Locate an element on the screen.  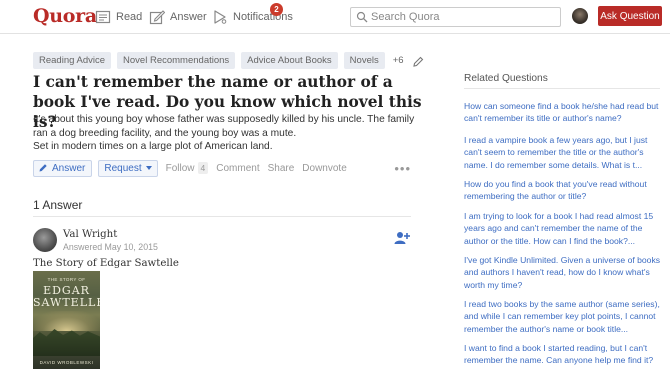
more-topics: +6 is located at coordinates (398, 60).